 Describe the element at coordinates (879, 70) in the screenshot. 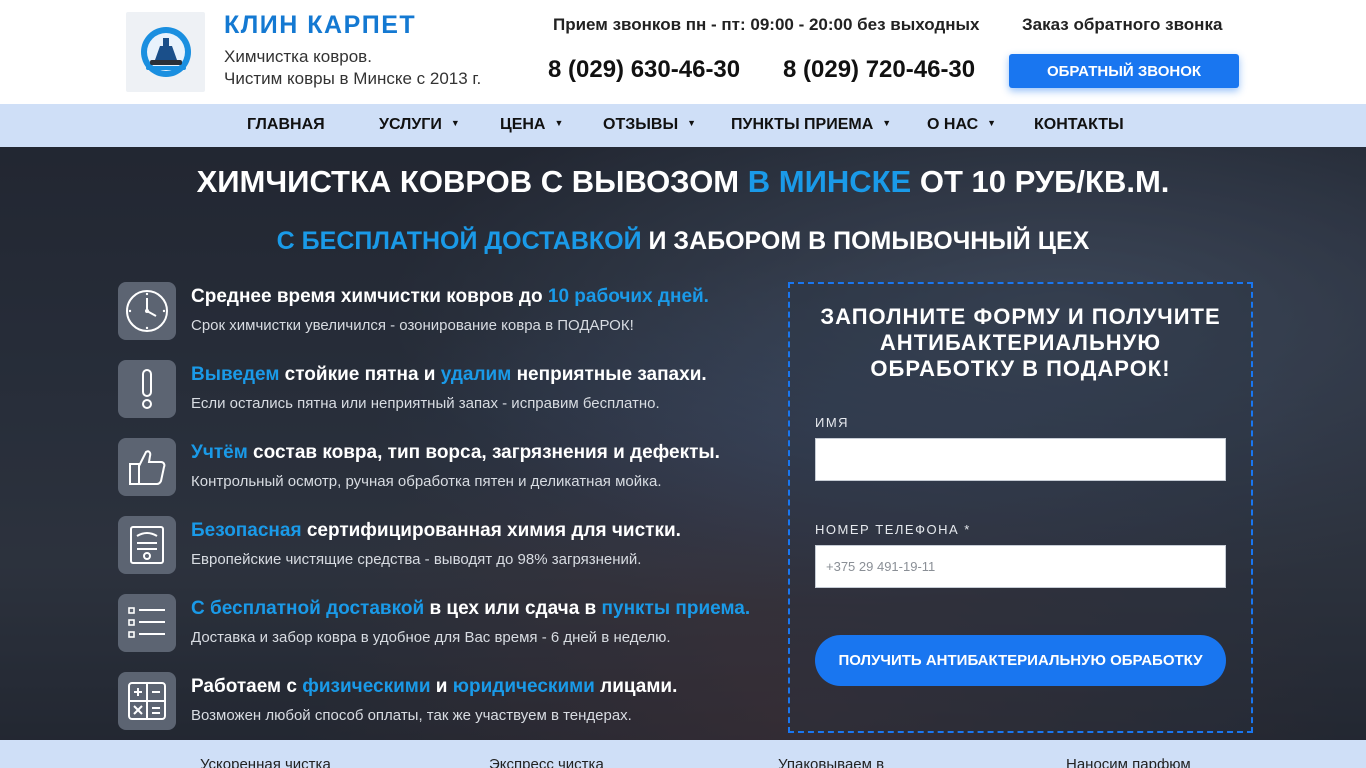

I see `phone-link-2: 8 (029) 720-46-30` at that location.